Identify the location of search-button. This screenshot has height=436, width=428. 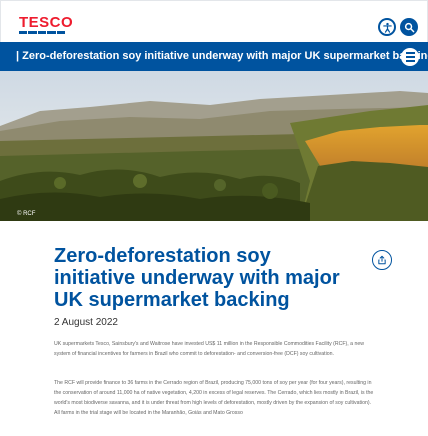
(409, 27).